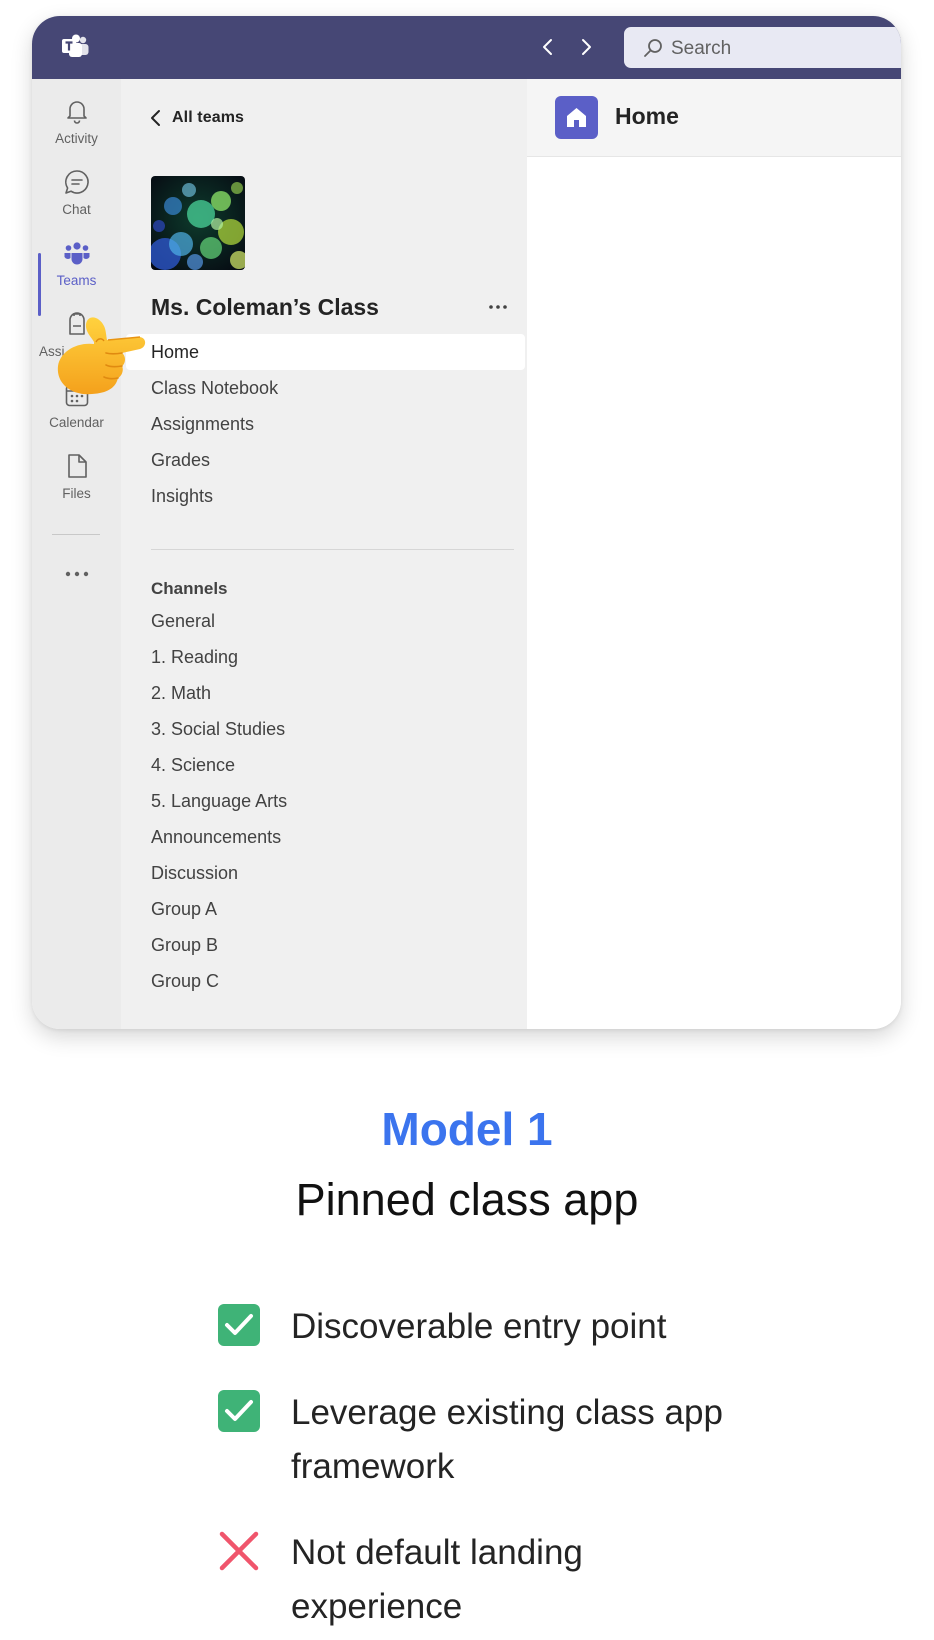 The image size is (934, 1640). I want to click on home-app-tile, so click(576, 117).